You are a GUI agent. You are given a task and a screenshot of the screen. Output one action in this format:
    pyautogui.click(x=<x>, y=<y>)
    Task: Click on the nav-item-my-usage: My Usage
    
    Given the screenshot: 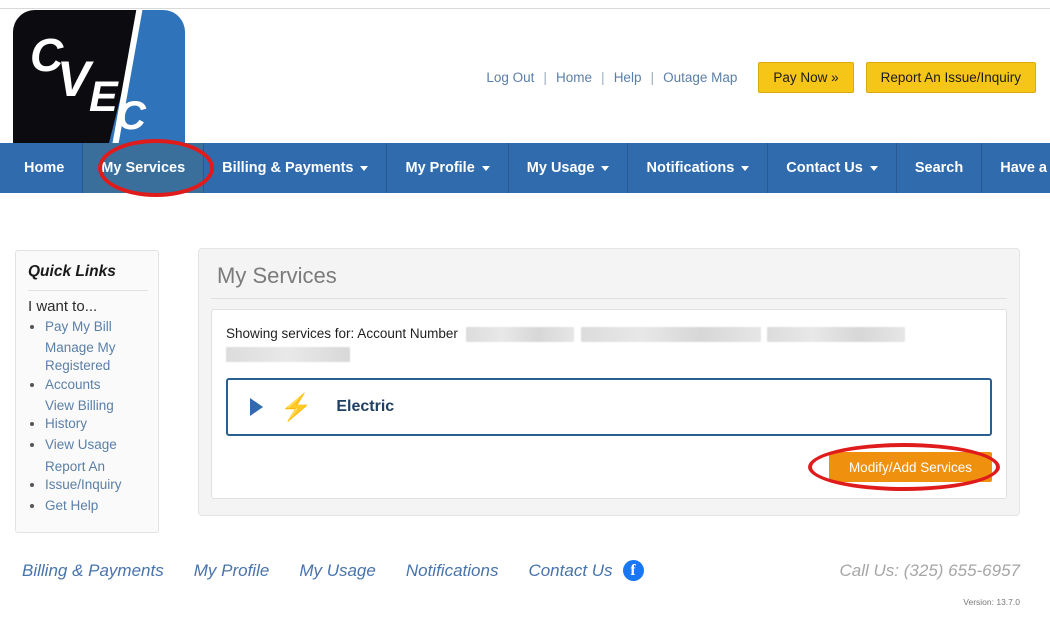 What is the action you would take?
    pyautogui.click(x=568, y=168)
    